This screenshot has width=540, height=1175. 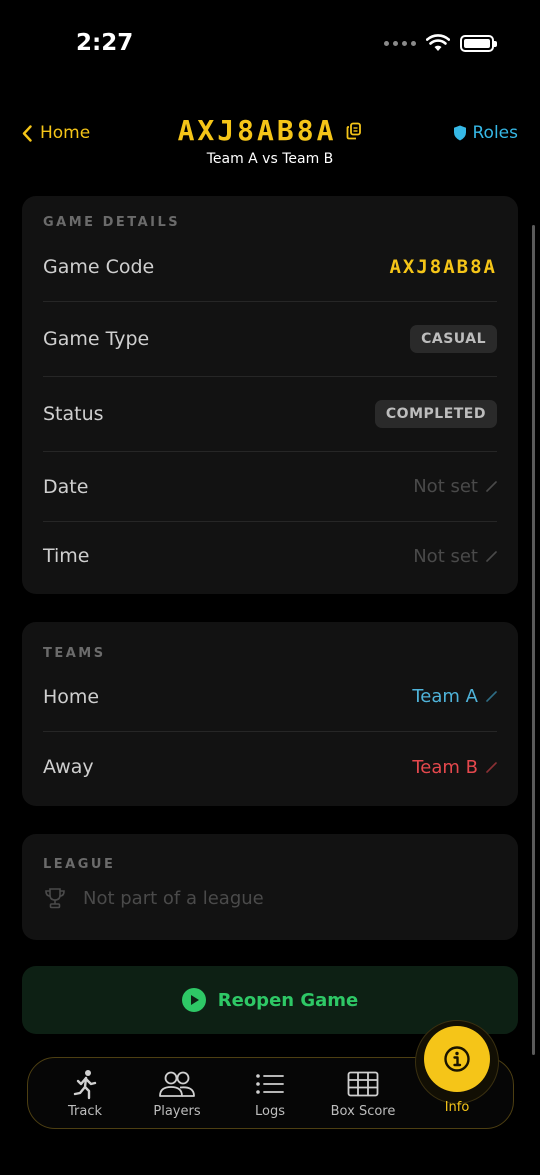 What do you see at coordinates (68, 767) in the screenshot?
I see `row-label: Away` at bounding box center [68, 767].